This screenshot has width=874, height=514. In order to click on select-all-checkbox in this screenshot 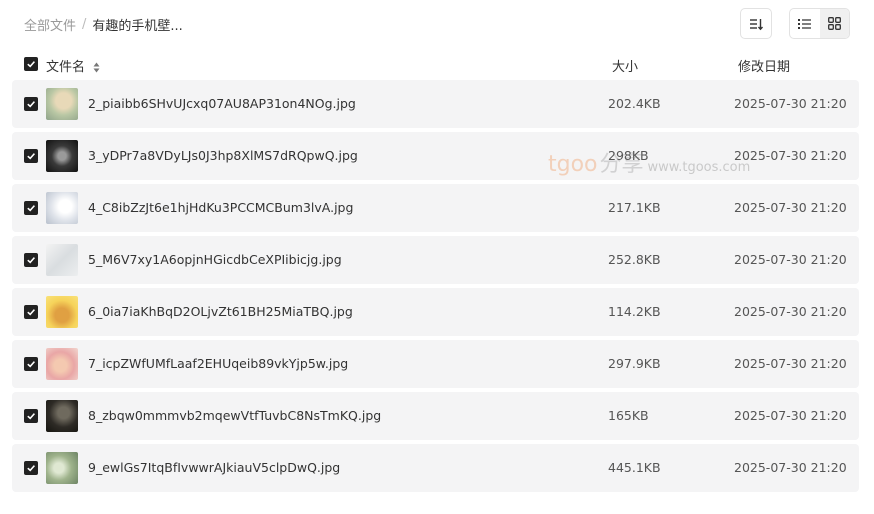, I will do `click(31, 64)`.